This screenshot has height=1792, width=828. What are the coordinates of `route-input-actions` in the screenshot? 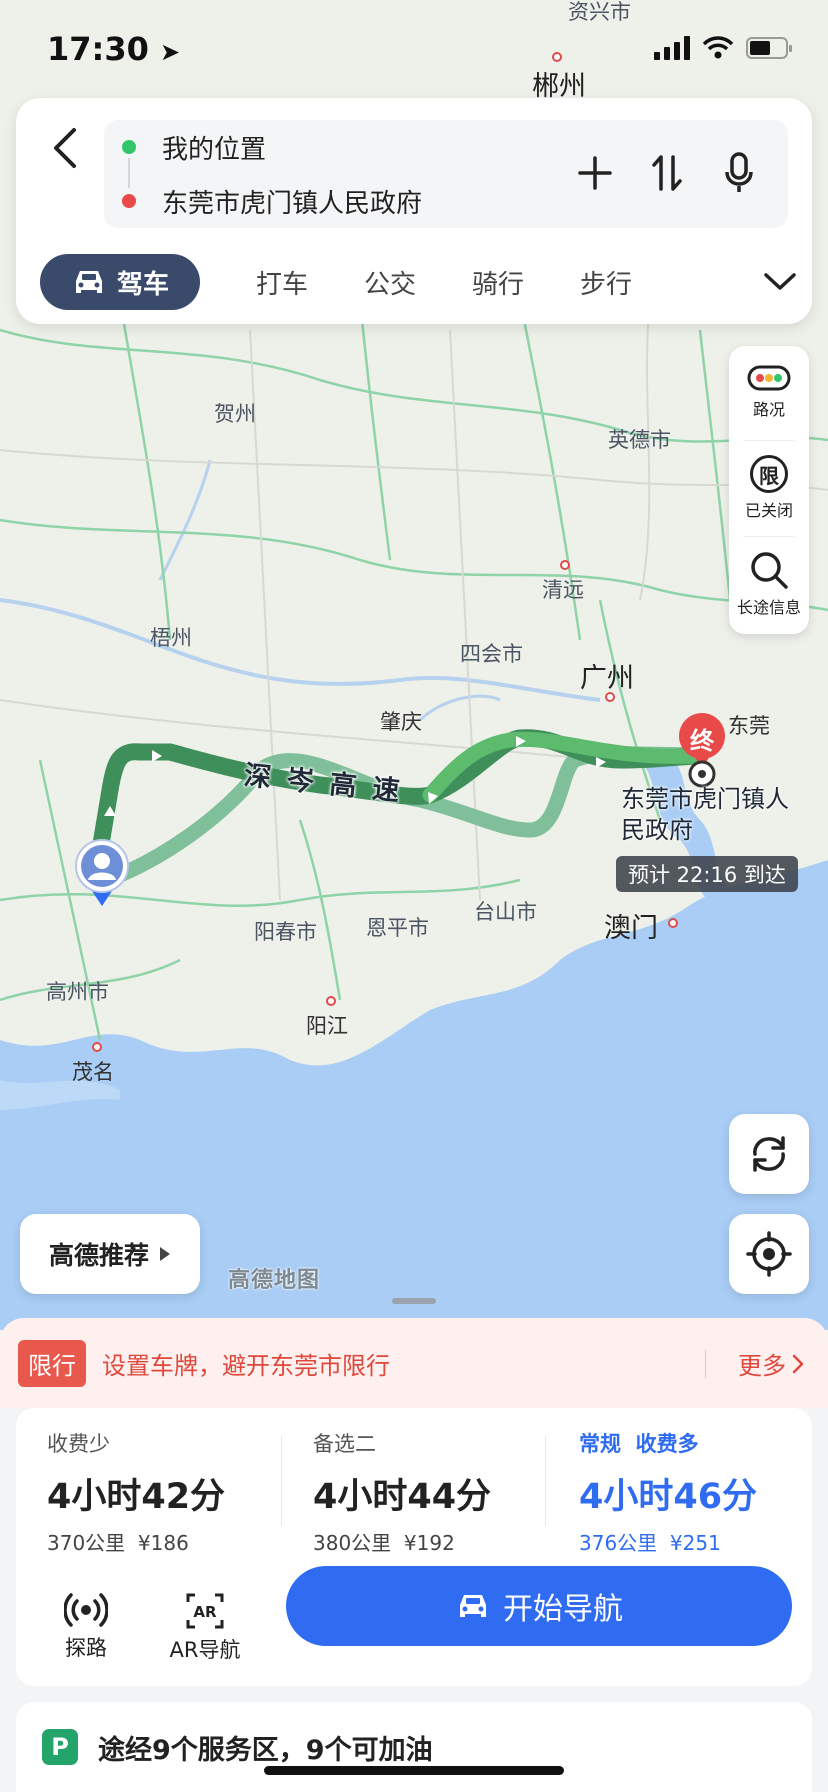 It's located at (667, 173).